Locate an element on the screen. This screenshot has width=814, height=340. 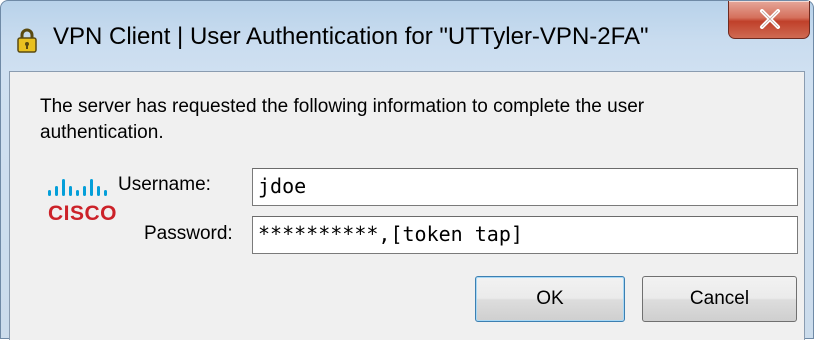
vpn-lock-icon is located at coordinates (27, 41).